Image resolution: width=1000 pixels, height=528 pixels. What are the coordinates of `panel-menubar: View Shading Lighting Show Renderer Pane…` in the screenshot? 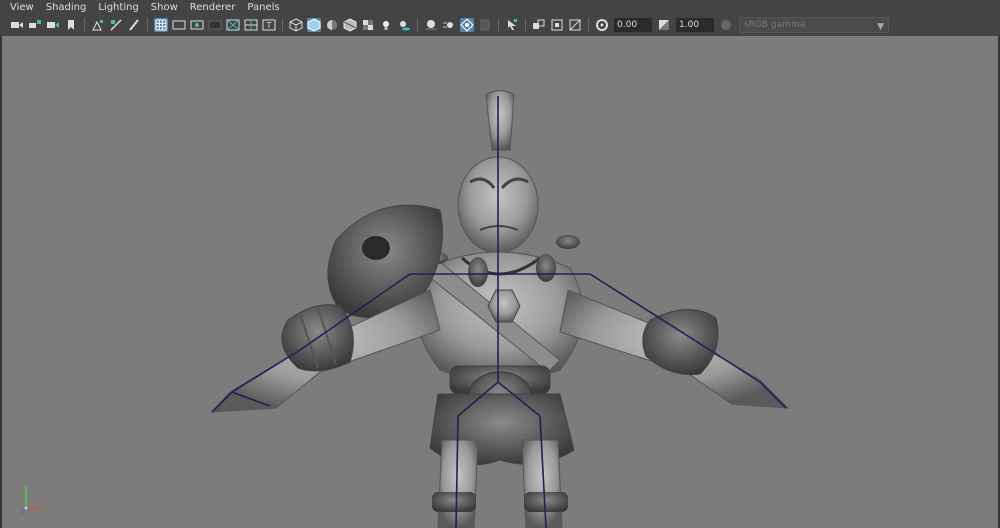 It's located at (500, 7).